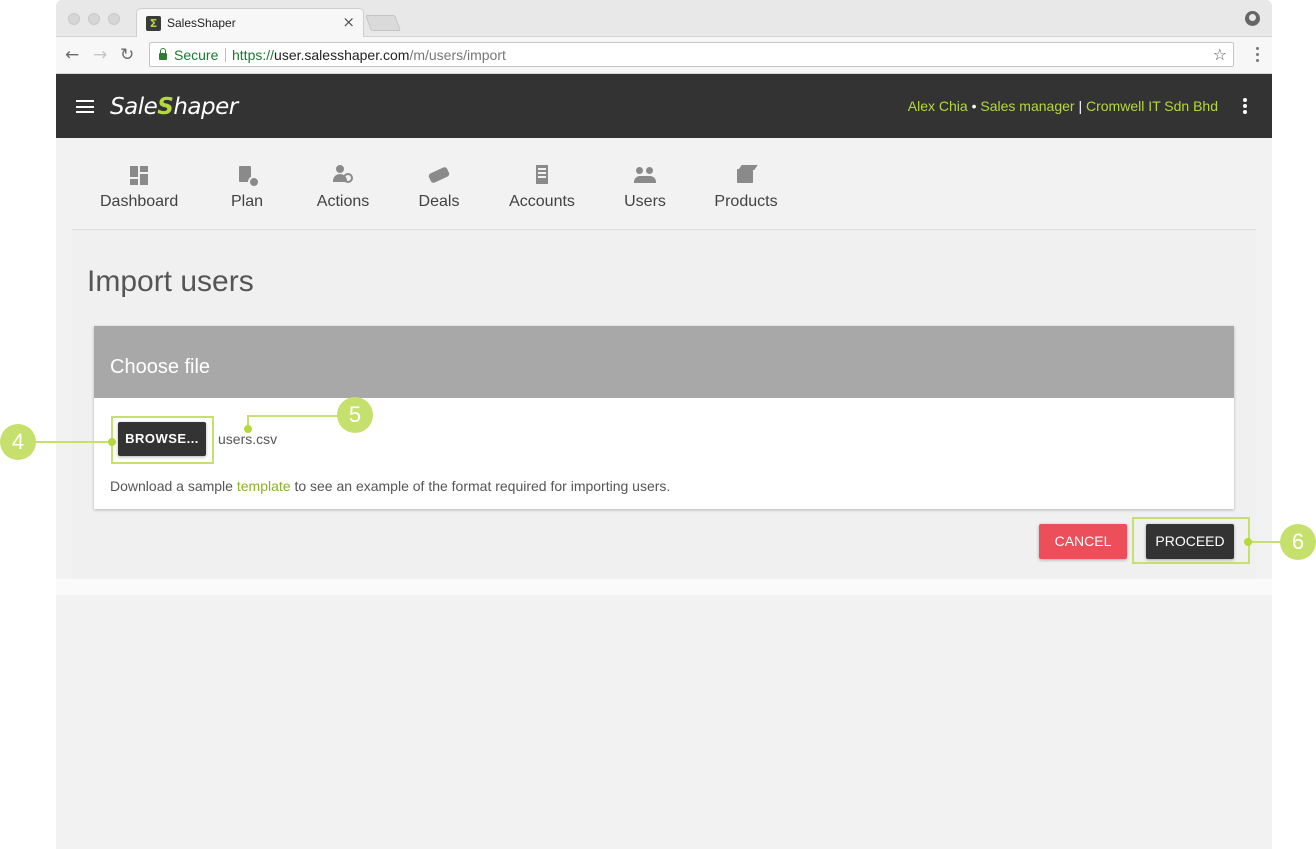 The image size is (1316, 849). I want to click on users-icon, so click(645, 175).